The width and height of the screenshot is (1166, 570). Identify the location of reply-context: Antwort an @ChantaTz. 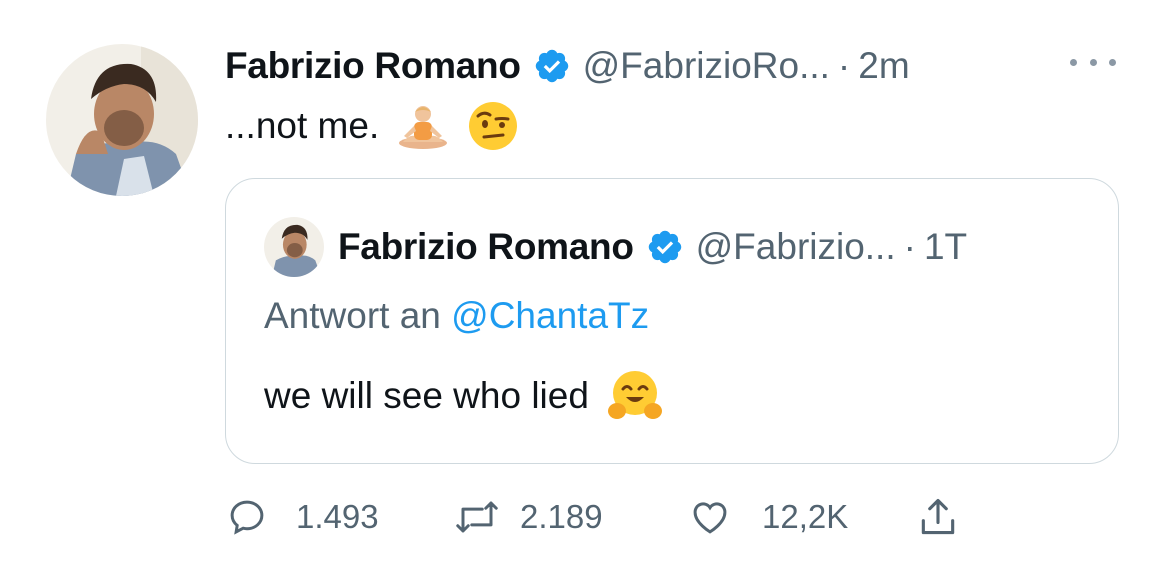
(456, 316).